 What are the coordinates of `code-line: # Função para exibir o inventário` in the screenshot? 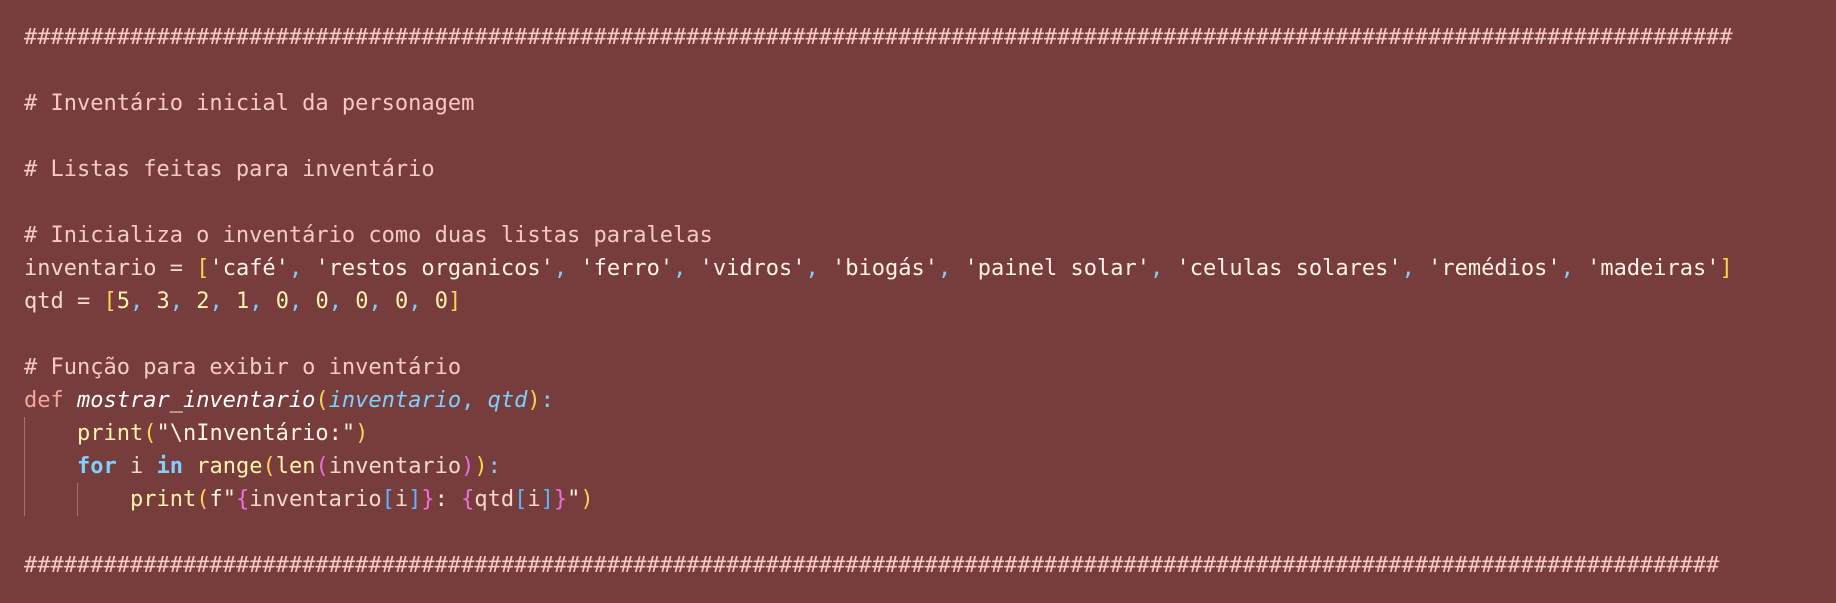 It's located at (930, 367).